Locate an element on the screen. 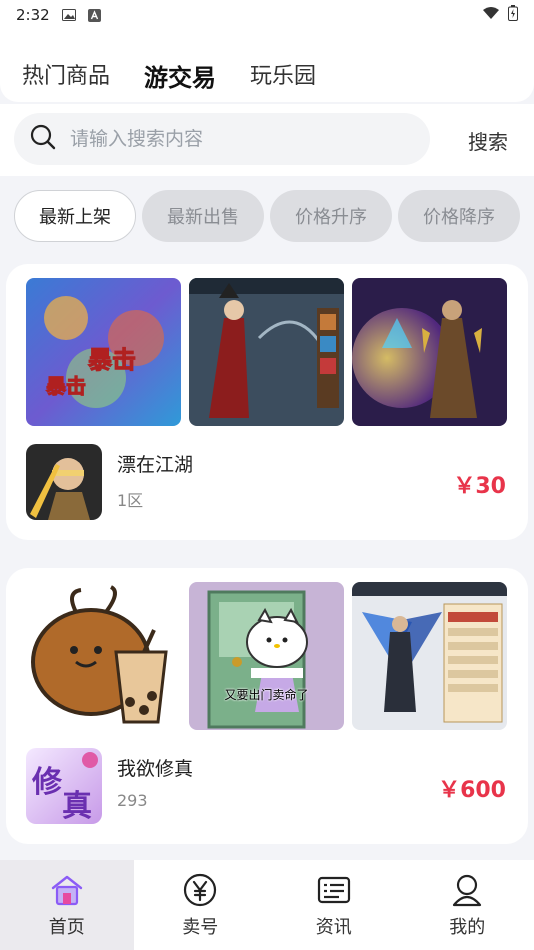 The image size is (534, 950). search-button: 搜索 is located at coordinates (488, 140).